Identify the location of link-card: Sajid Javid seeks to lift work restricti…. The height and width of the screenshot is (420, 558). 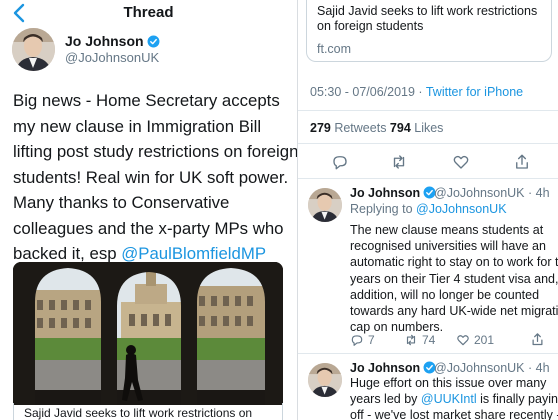
(429, 31).